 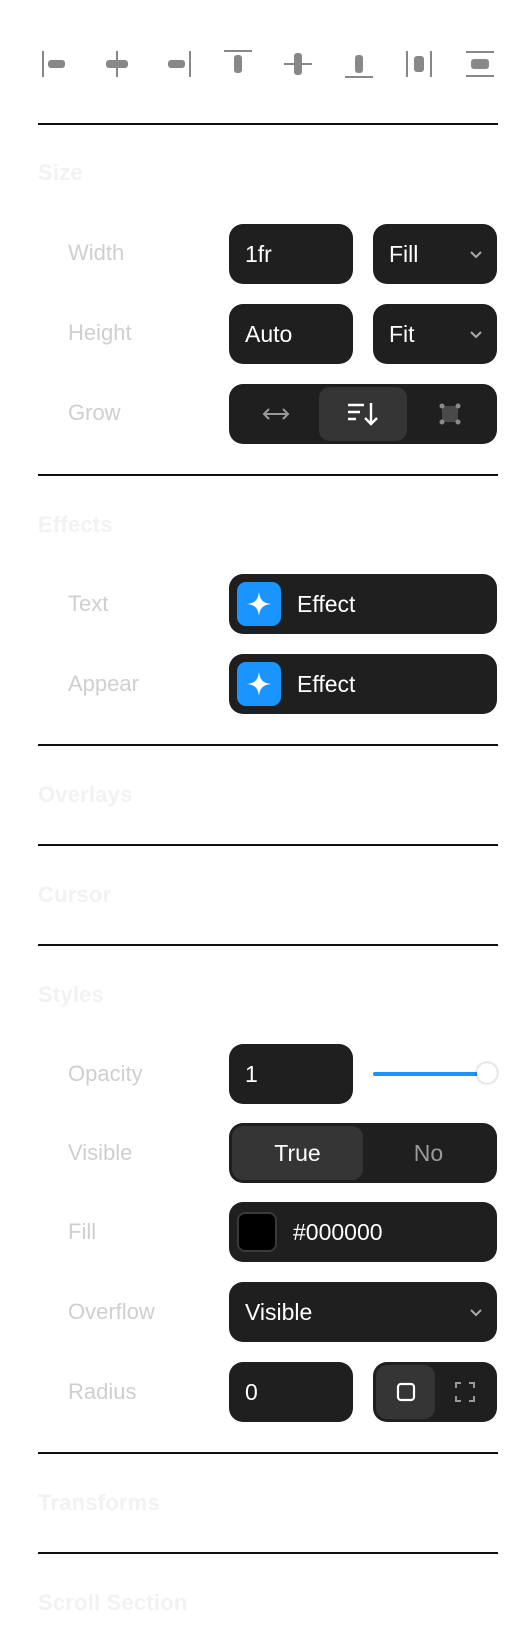 What do you see at coordinates (291, 1074) in the screenshot?
I see `opacity-input: 1` at bounding box center [291, 1074].